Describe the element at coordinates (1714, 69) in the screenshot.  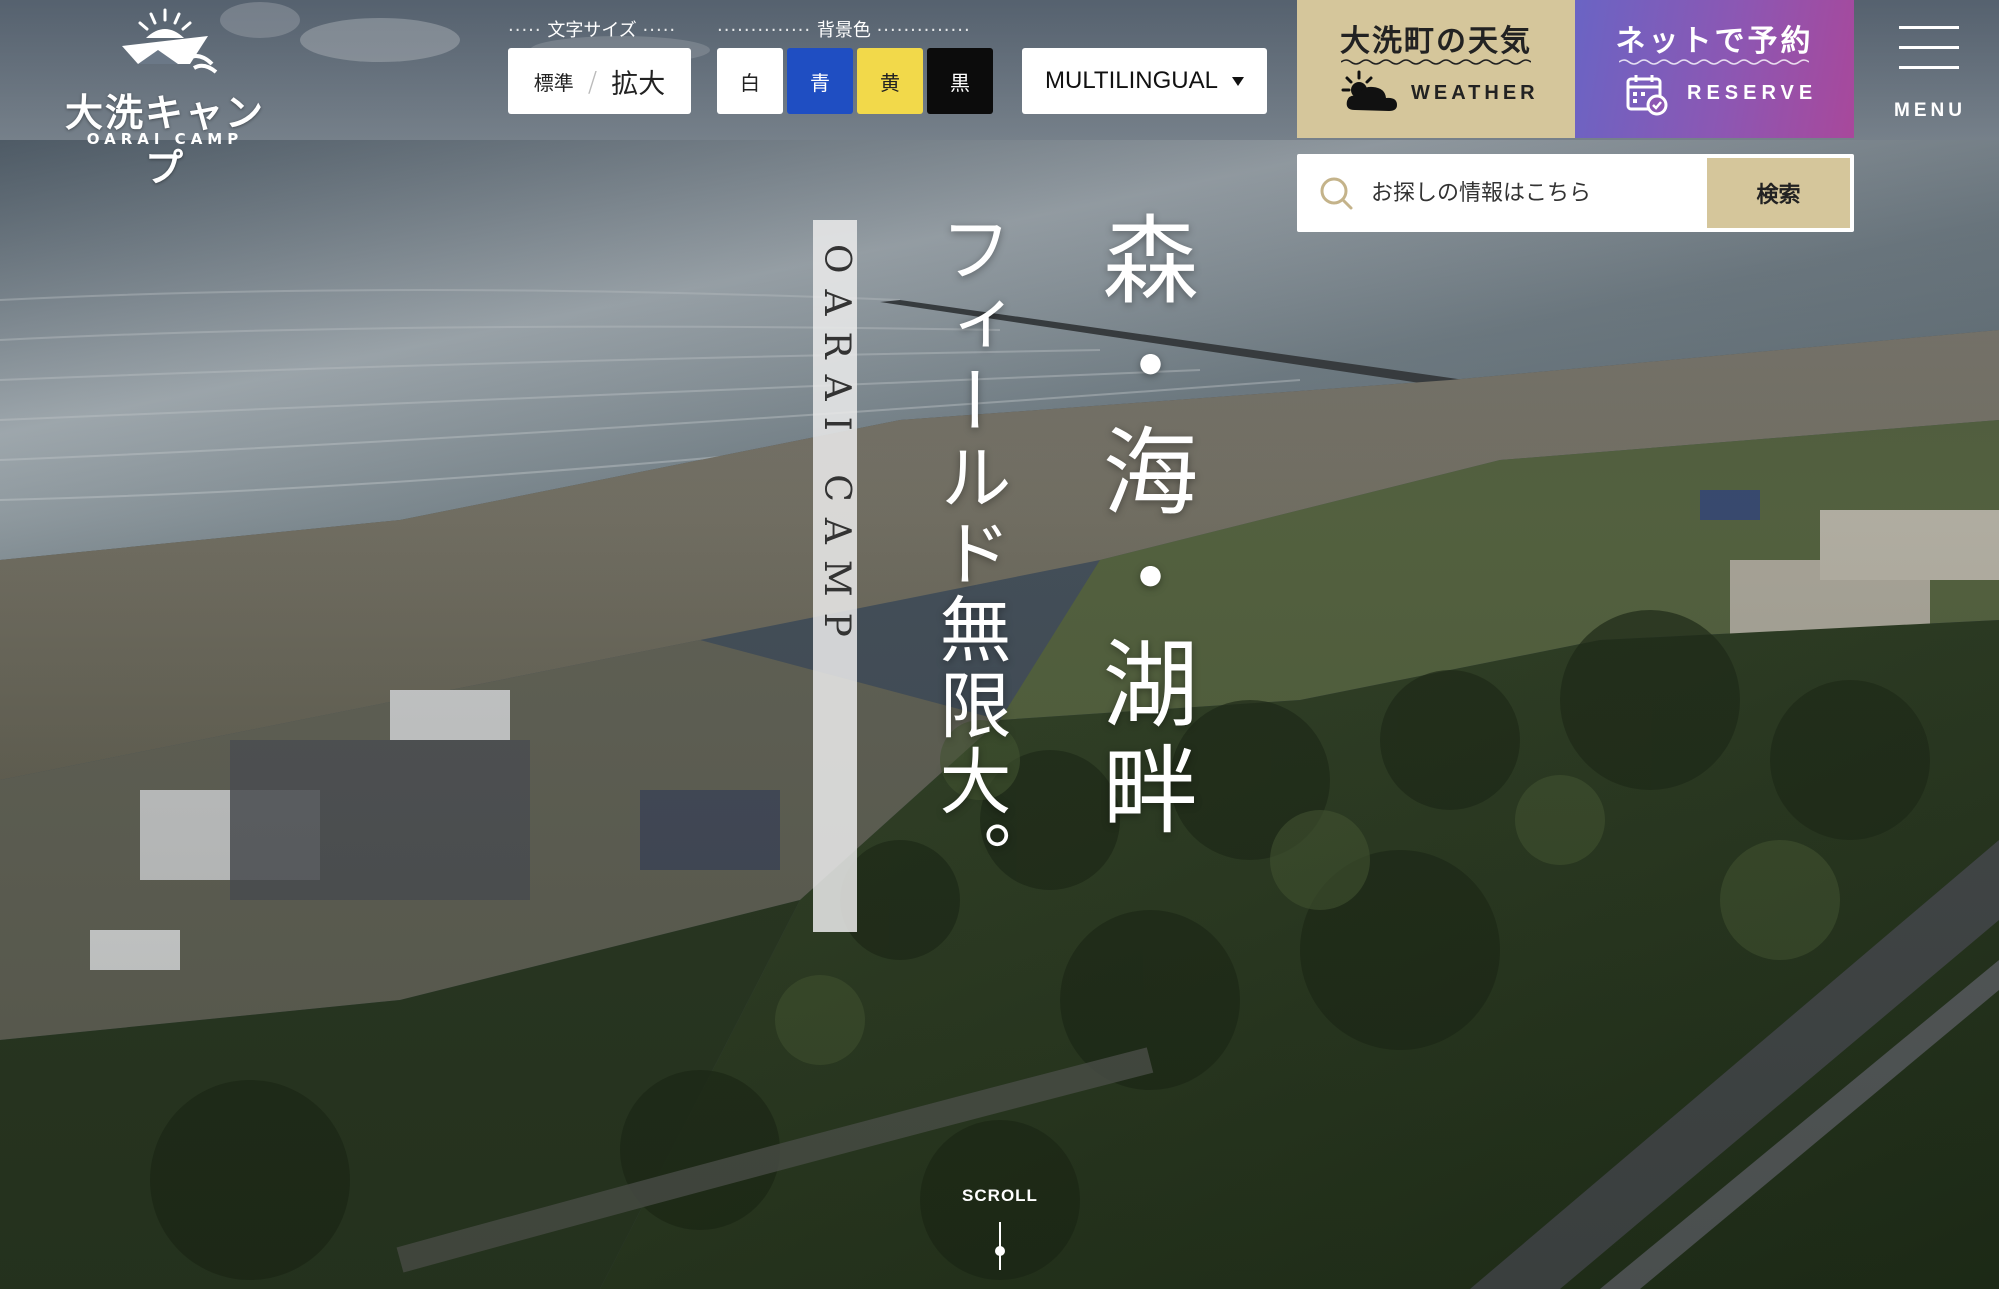
I see `reserve-button: ネットで予約 RESERVE` at that location.